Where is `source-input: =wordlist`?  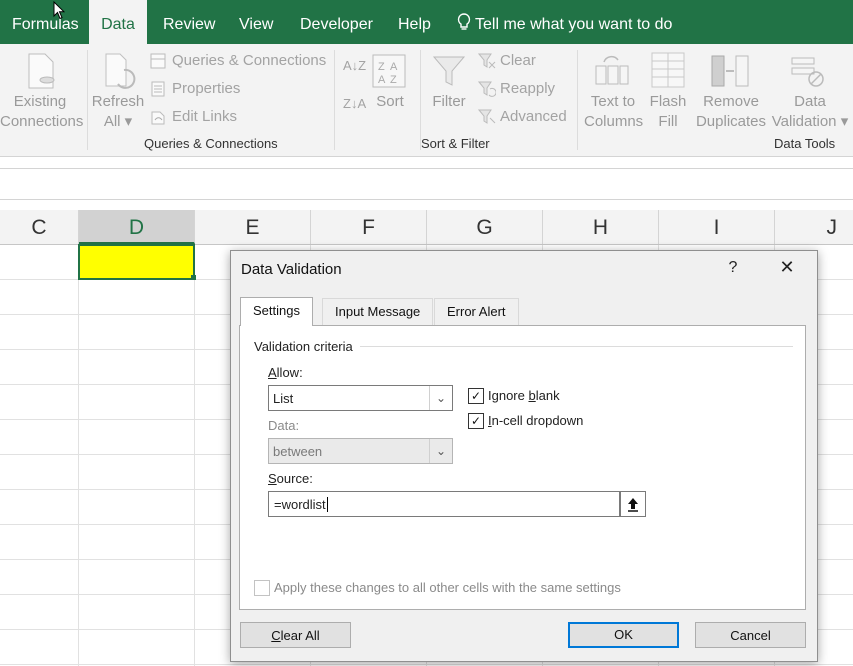
source-input: =wordlist is located at coordinates (444, 504).